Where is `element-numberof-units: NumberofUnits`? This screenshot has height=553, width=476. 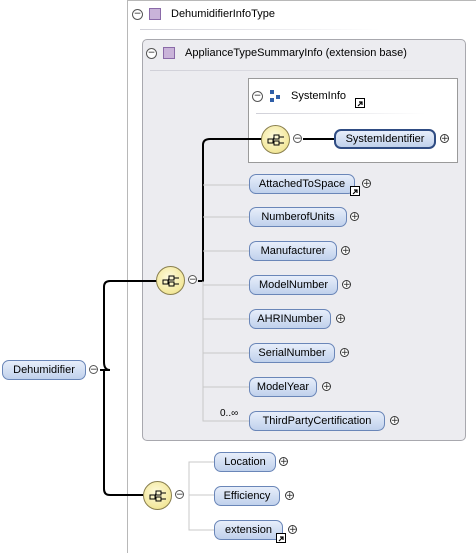 element-numberof-units: NumberofUnits is located at coordinates (298, 217).